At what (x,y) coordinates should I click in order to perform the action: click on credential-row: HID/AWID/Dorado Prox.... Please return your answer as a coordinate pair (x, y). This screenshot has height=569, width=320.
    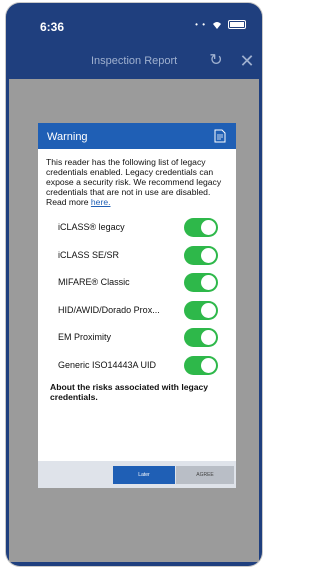
    Looking at the image, I should click on (137, 310).